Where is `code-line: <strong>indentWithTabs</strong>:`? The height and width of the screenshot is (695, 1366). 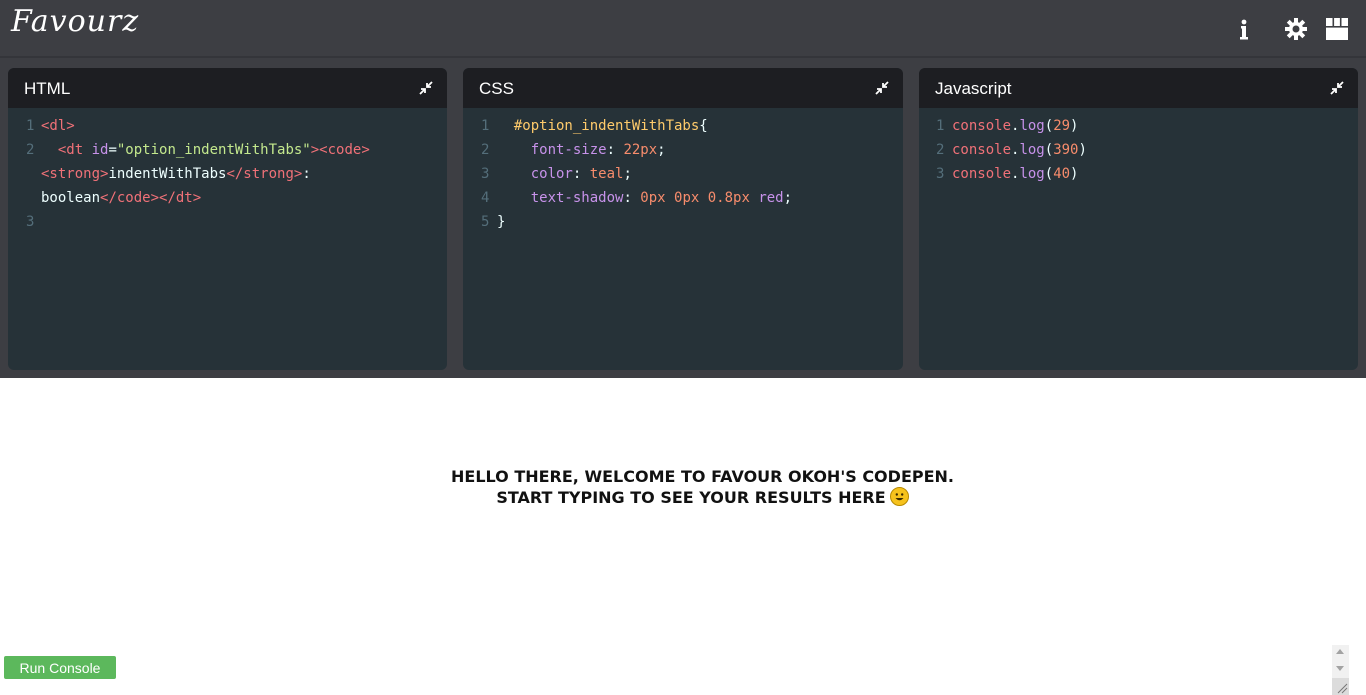
code-line: <strong>indentWithTabs</strong>: is located at coordinates (176, 174).